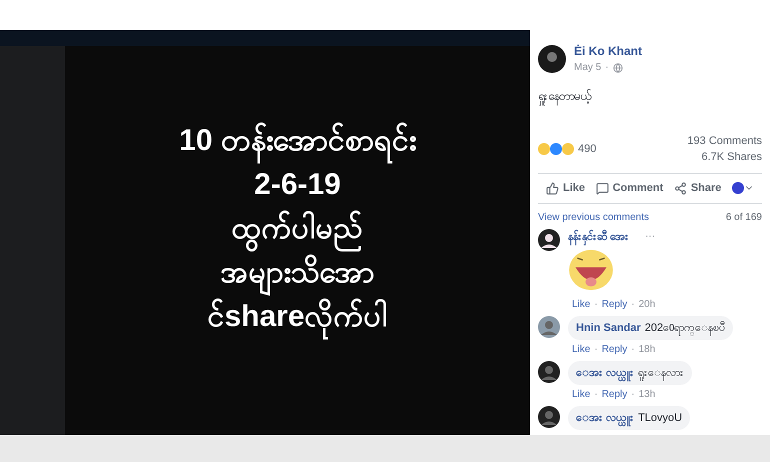 The height and width of the screenshot is (462, 770). Describe the element at coordinates (724, 141) in the screenshot. I see `comment-count: 193 Comments` at that location.